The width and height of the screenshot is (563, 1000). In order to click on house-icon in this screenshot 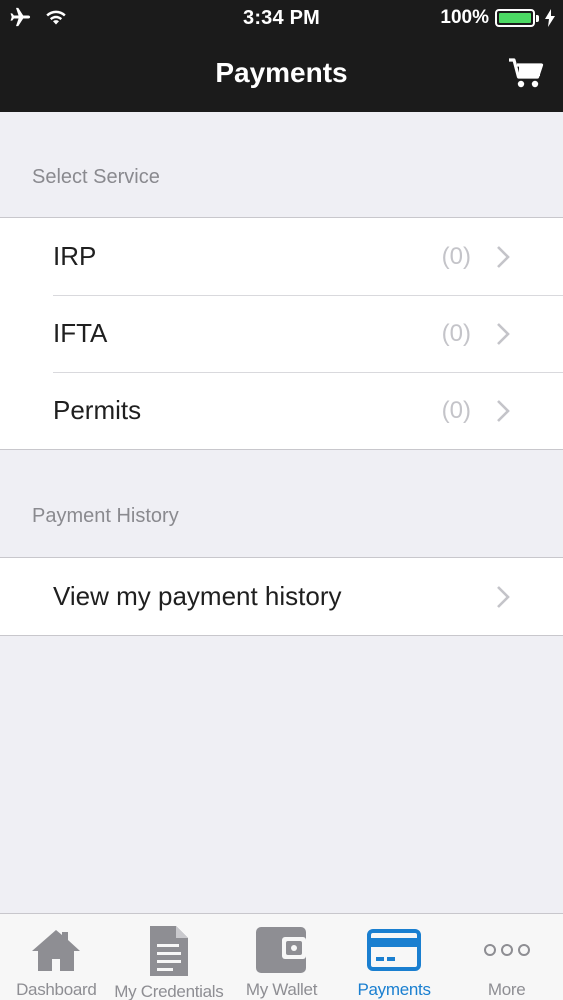, I will do `click(56, 950)`.